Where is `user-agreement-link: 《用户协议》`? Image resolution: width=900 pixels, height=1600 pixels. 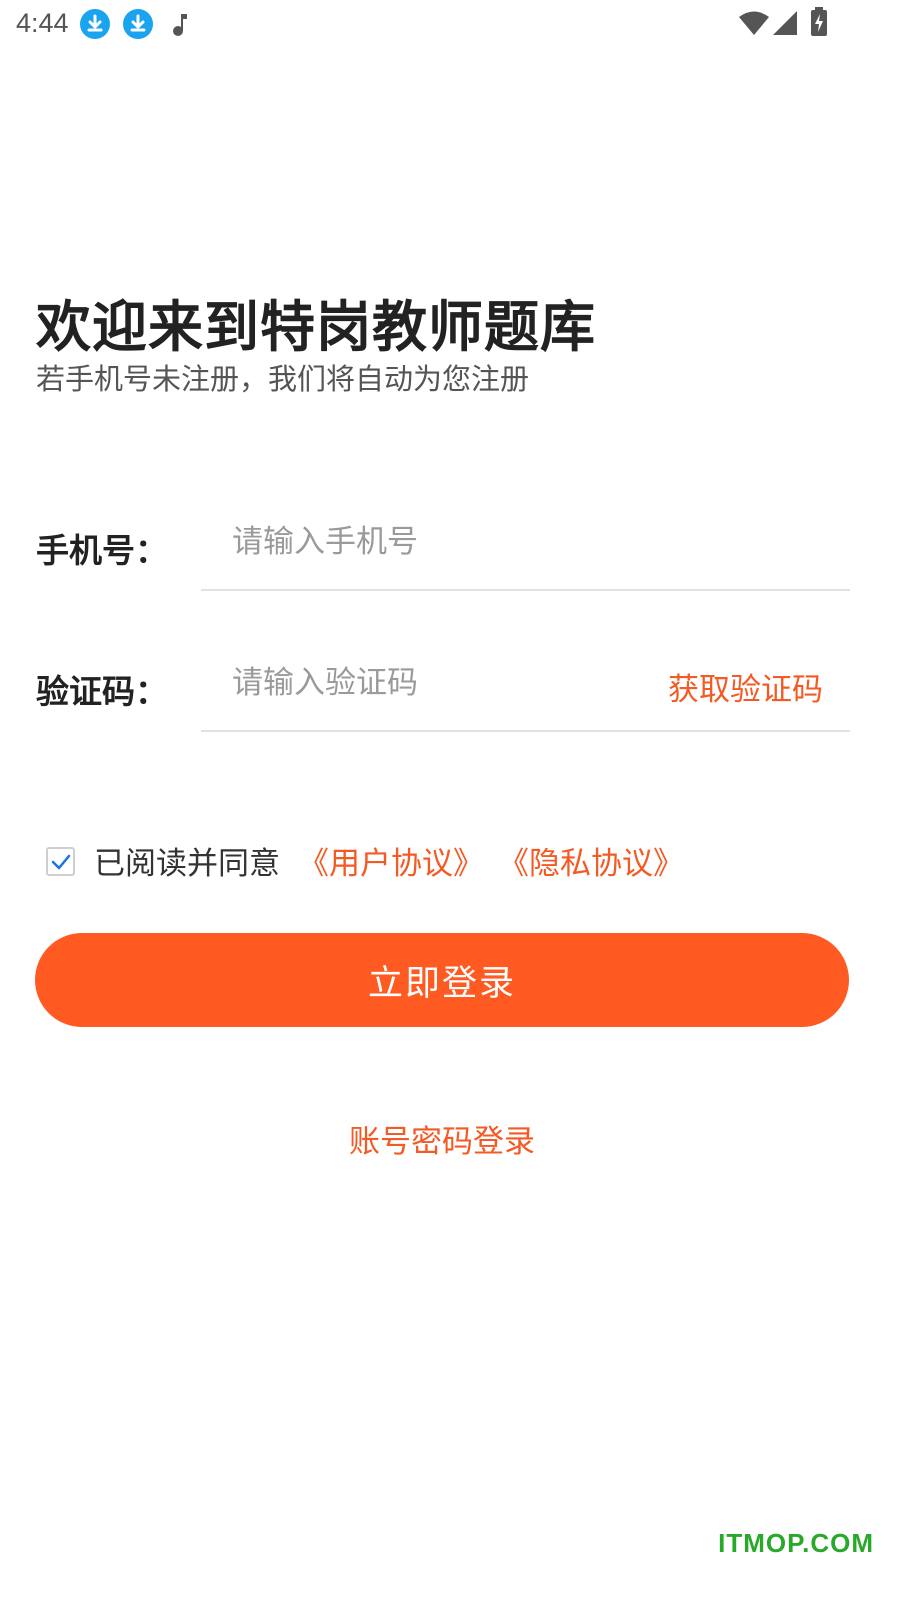 user-agreement-link: 《用户协议》 is located at coordinates (391, 860).